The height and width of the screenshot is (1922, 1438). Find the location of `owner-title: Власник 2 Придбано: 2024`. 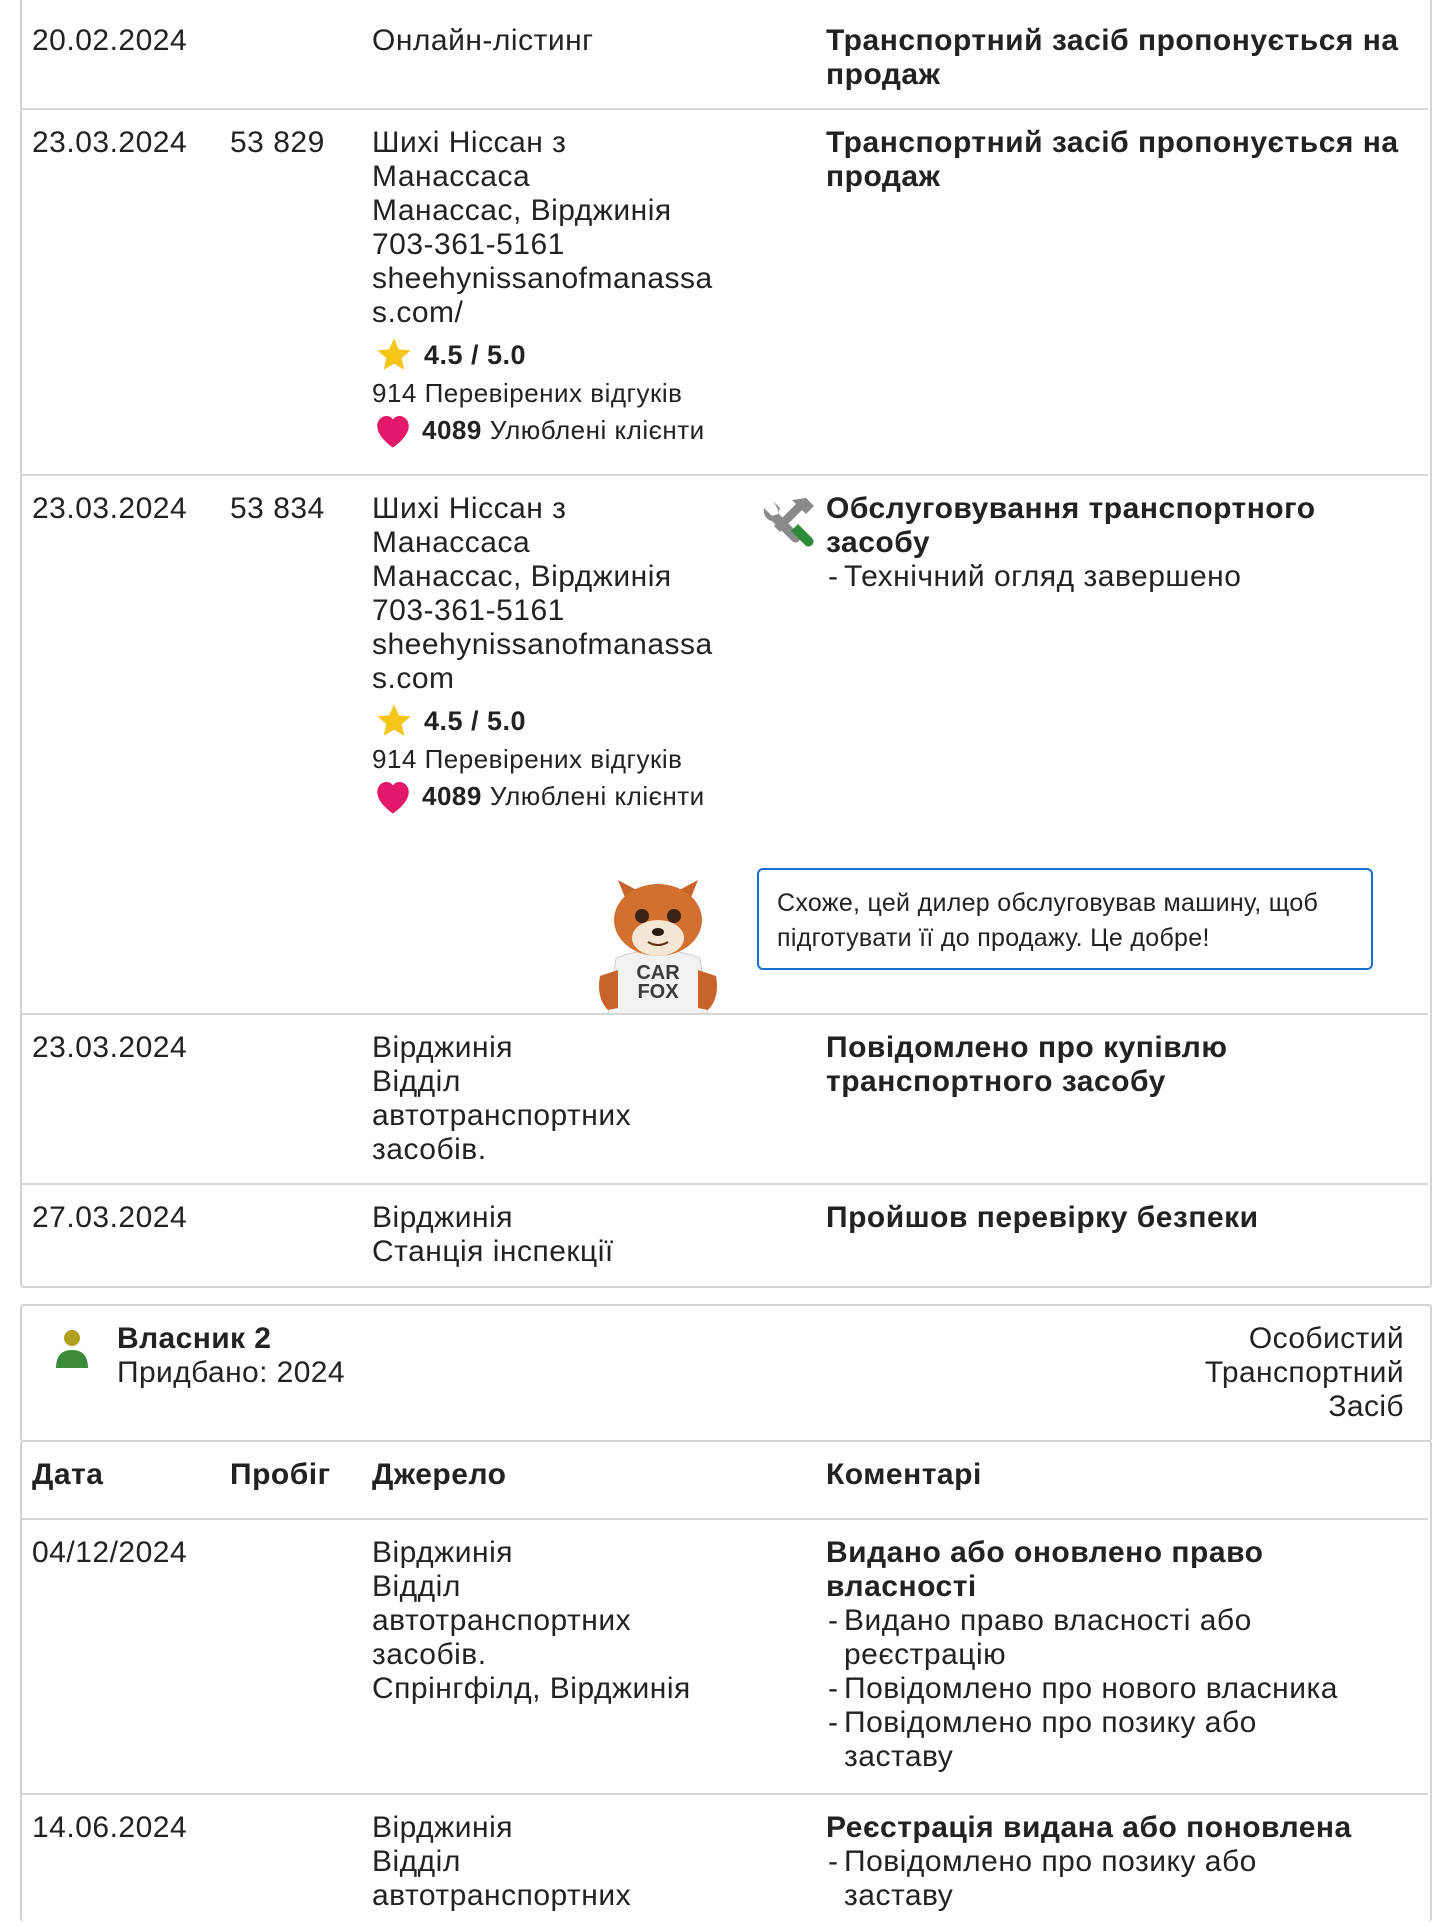

owner-title: Власник 2 Придбано: 2024 is located at coordinates (231, 1356).